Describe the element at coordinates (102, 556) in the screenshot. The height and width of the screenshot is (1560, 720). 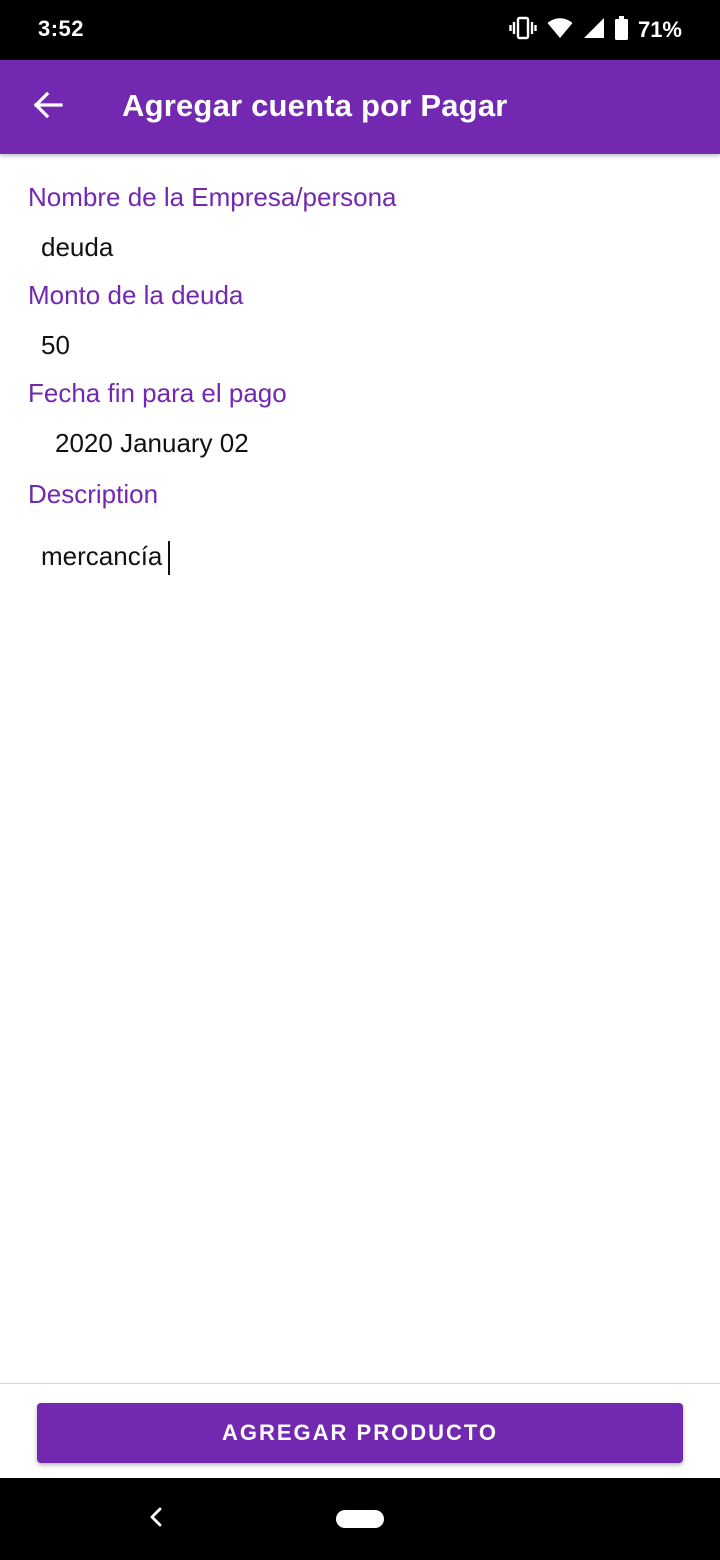
I see `description-text: mercancía` at that location.